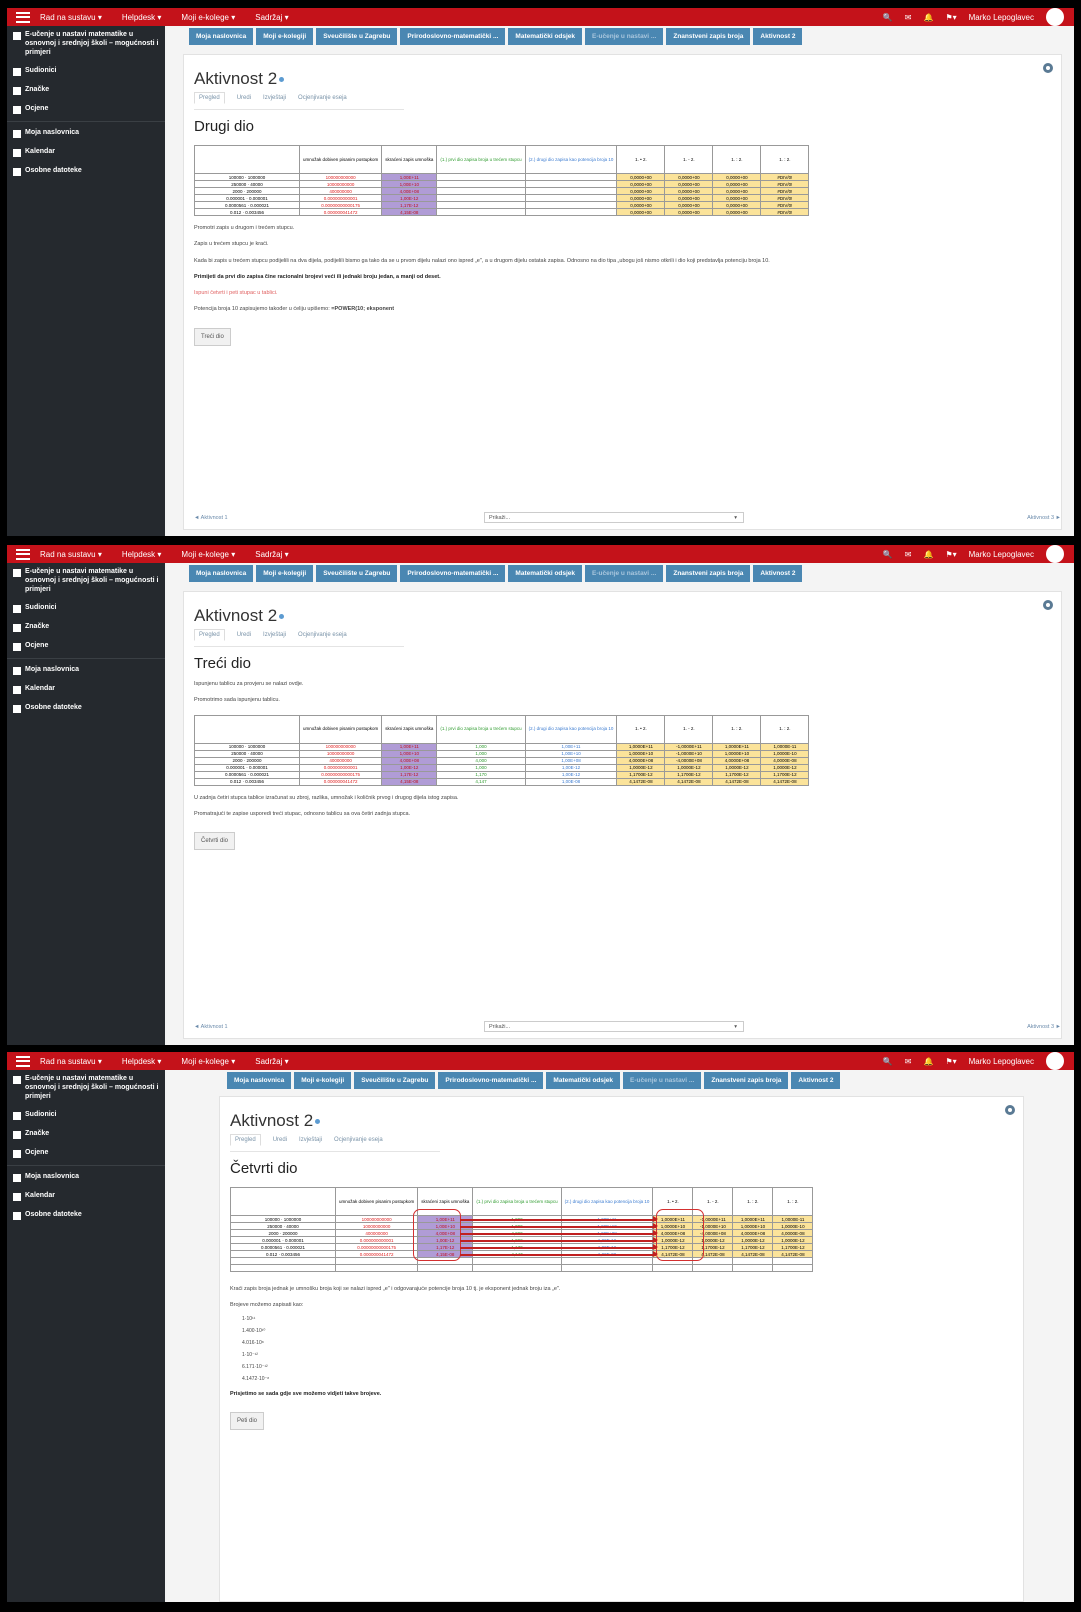 This screenshot has height=1612, width=1081. Describe the element at coordinates (215, 841) in the screenshot. I see `next-part-button: Četvrti dio` at that location.